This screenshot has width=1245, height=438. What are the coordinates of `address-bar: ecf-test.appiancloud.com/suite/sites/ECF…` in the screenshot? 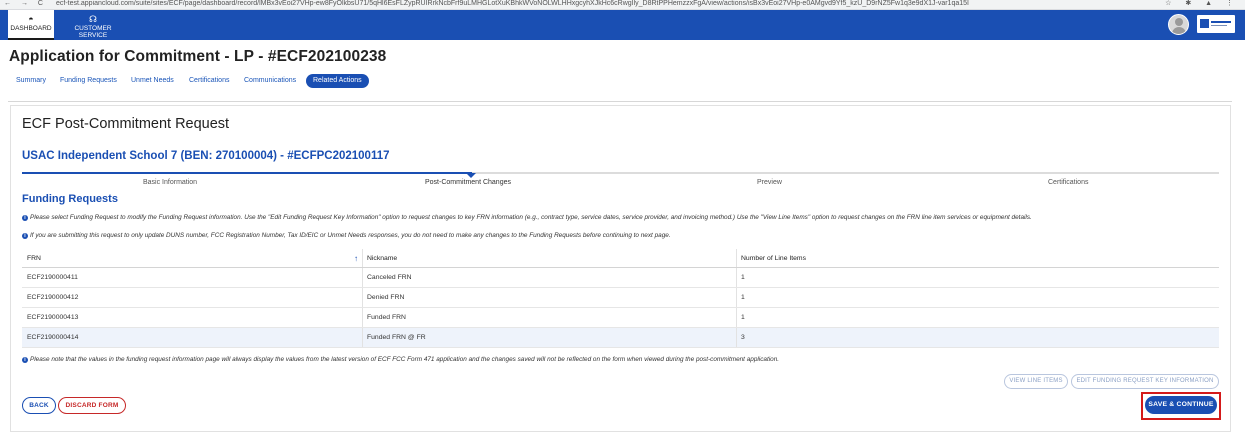 It's located at (616, 4).